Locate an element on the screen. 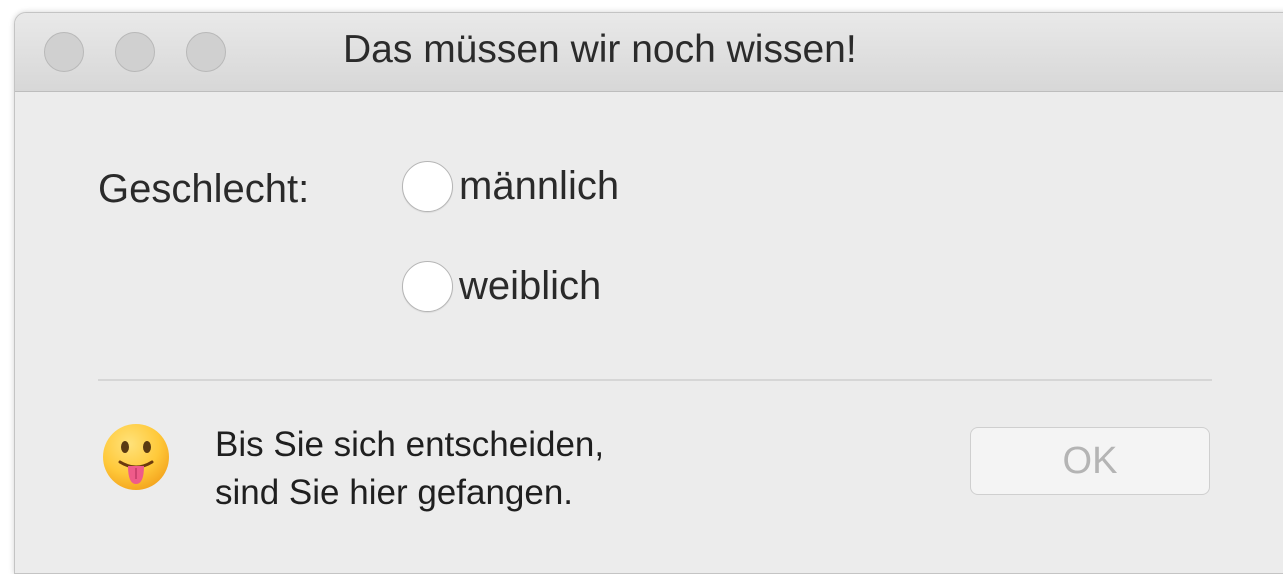  title-bar: Das müssen wir noch wissen! is located at coordinates (649, 52).